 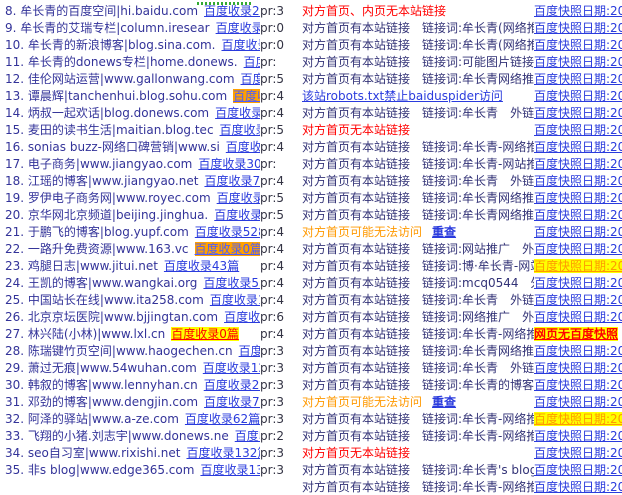 What do you see at coordinates (578, 419) in the screenshot?
I see `snapshot-date-link: 百度快照日期:2008-9-2` at bounding box center [578, 419].